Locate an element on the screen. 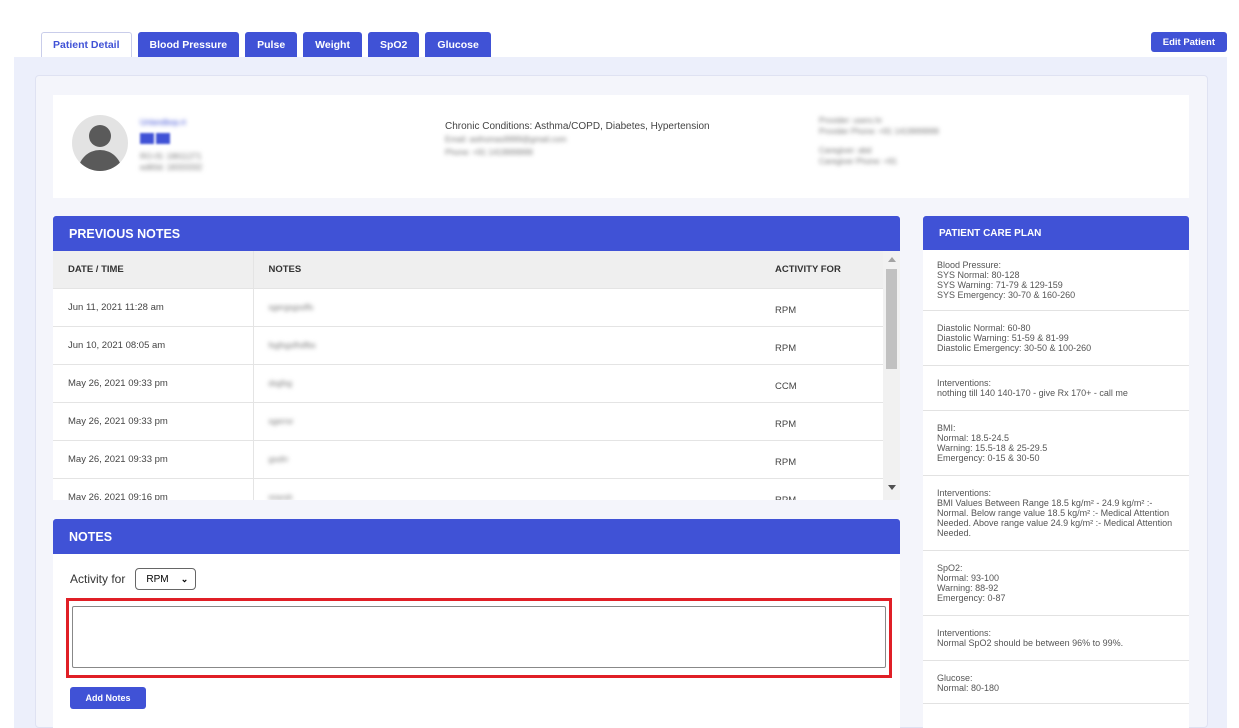  scroll-down-icon is located at coordinates (892, 487).